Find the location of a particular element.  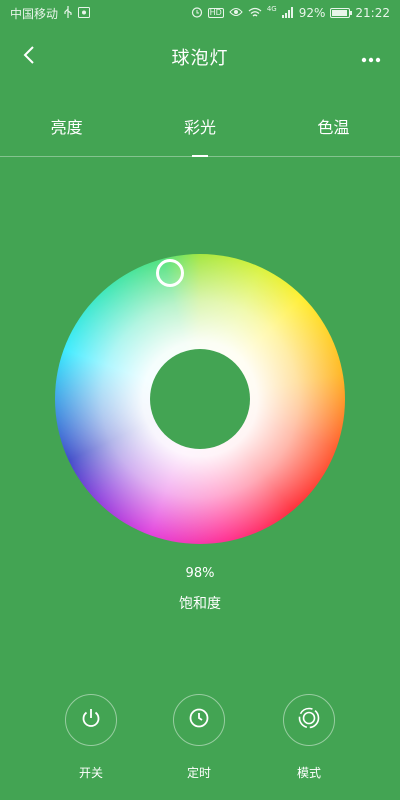

battery-fill is located at coordinates (340, 13).